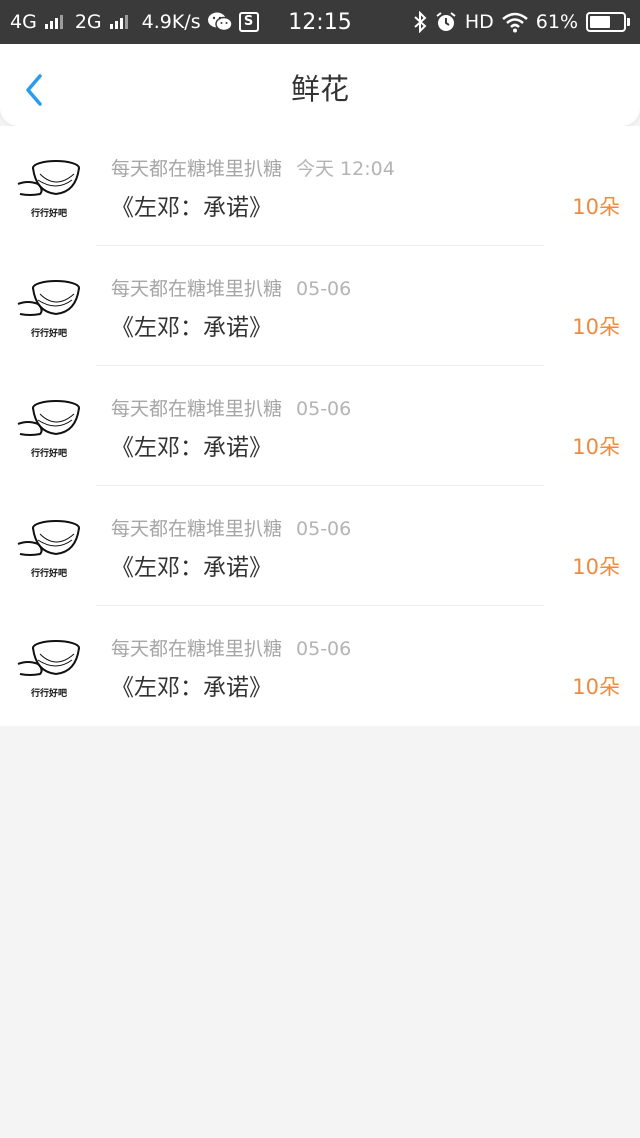 This screenshot has width=640, height=1138. I want to click on alarm-icon, so click(446, 21).